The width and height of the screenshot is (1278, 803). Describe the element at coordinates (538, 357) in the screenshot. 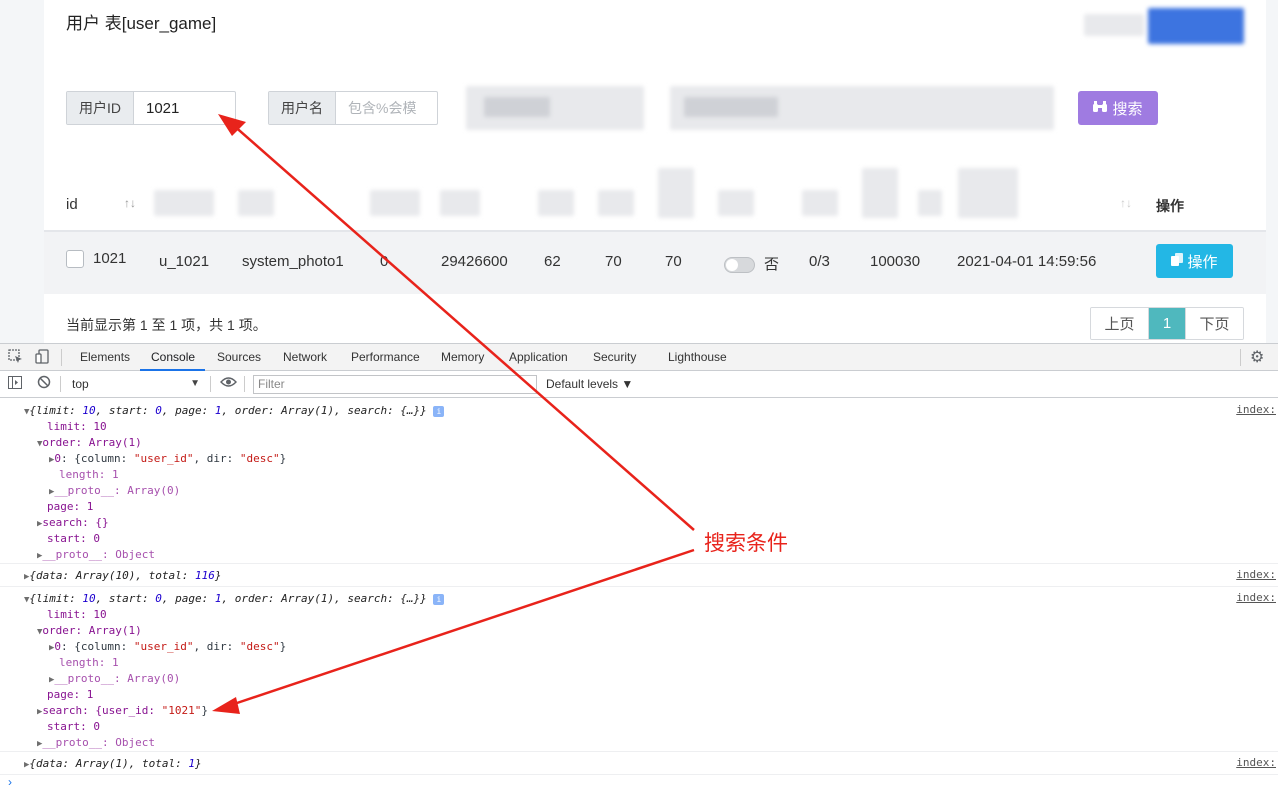

I see `tab-application: Application` at that location.